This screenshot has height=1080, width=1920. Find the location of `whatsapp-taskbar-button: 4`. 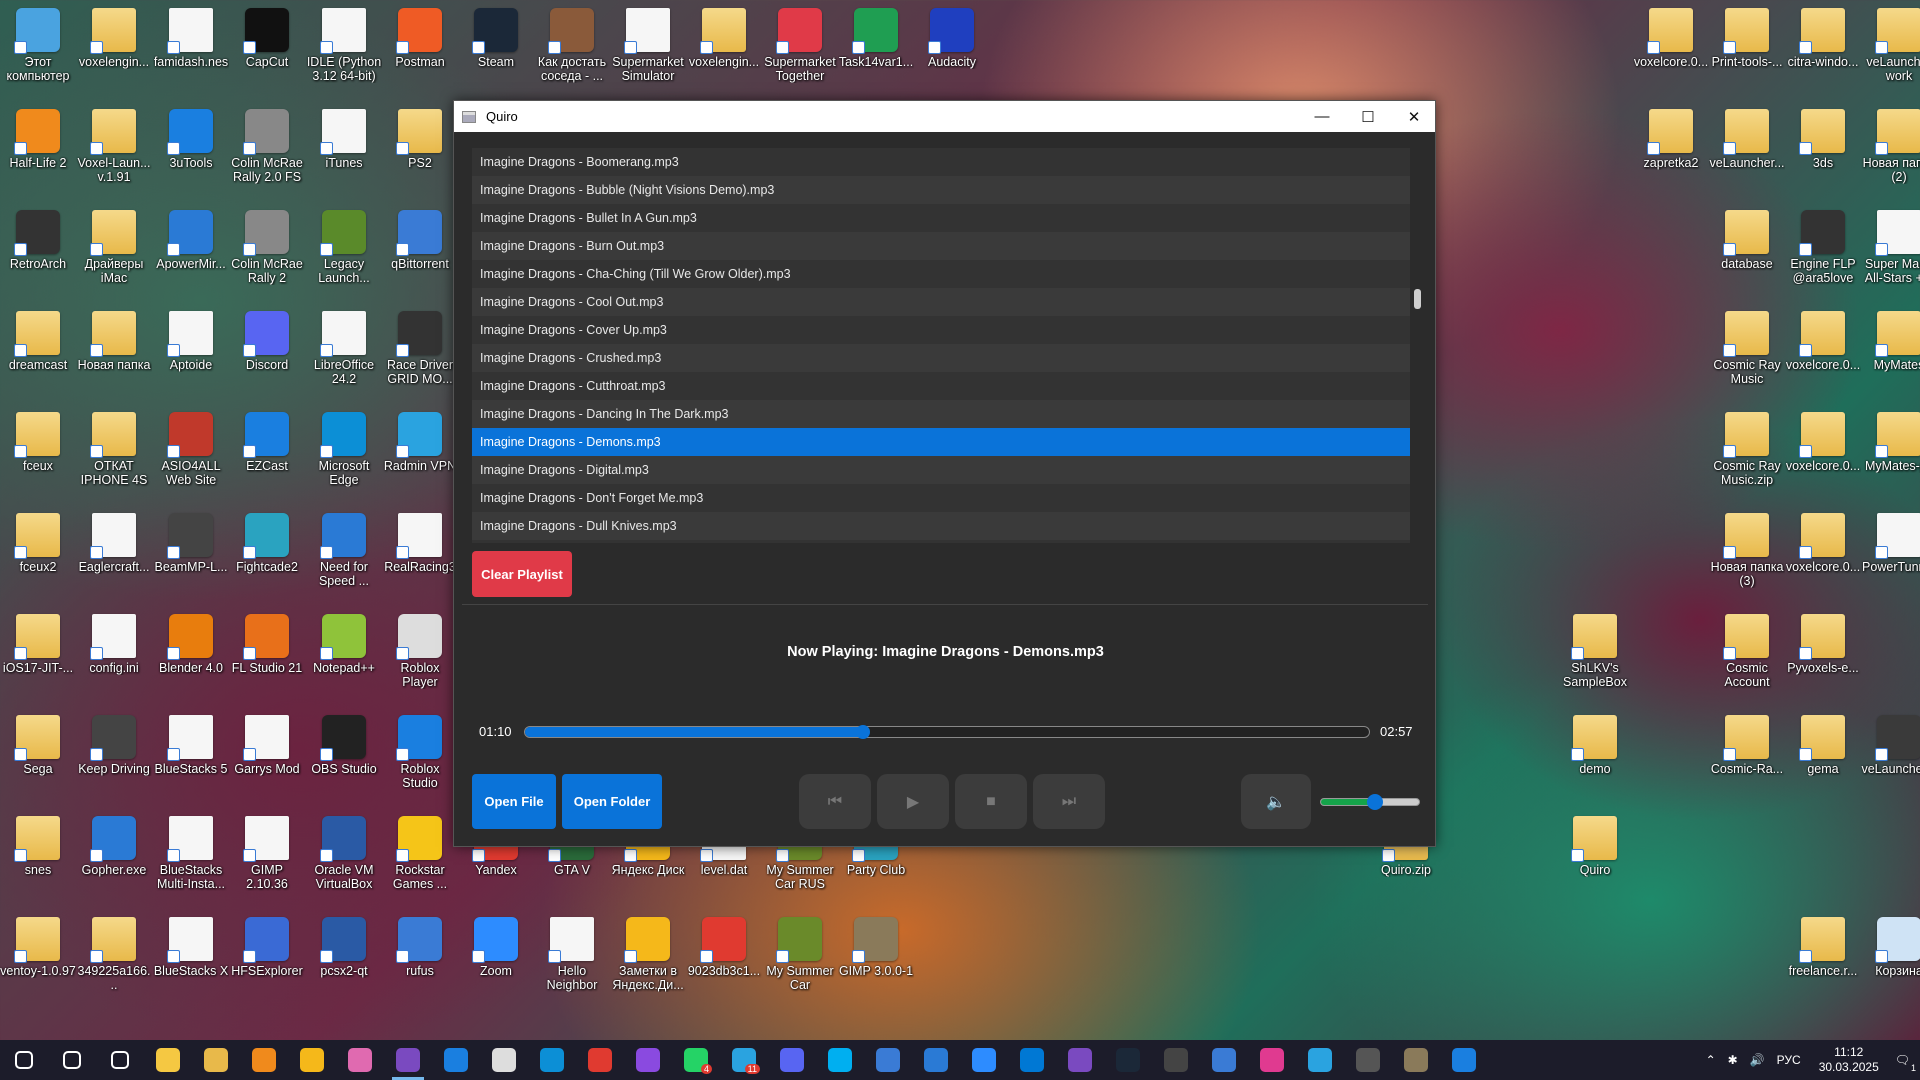

whatsapp-taskbar-button: 4 is located at coordinates (696, 1060).